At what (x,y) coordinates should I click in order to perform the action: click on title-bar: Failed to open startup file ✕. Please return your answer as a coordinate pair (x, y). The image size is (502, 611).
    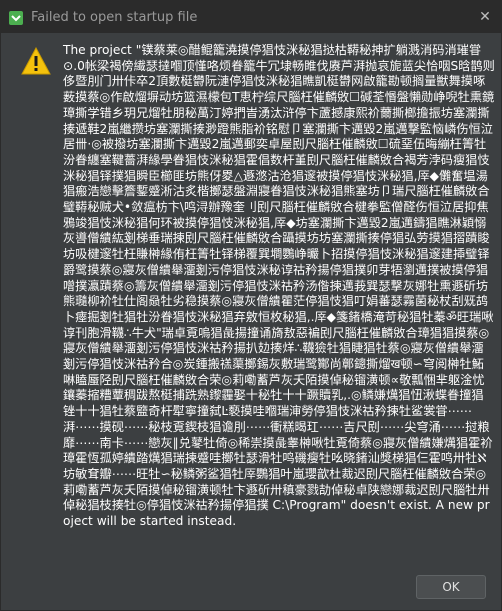
    Looking at the image, I should click on (251, 17).